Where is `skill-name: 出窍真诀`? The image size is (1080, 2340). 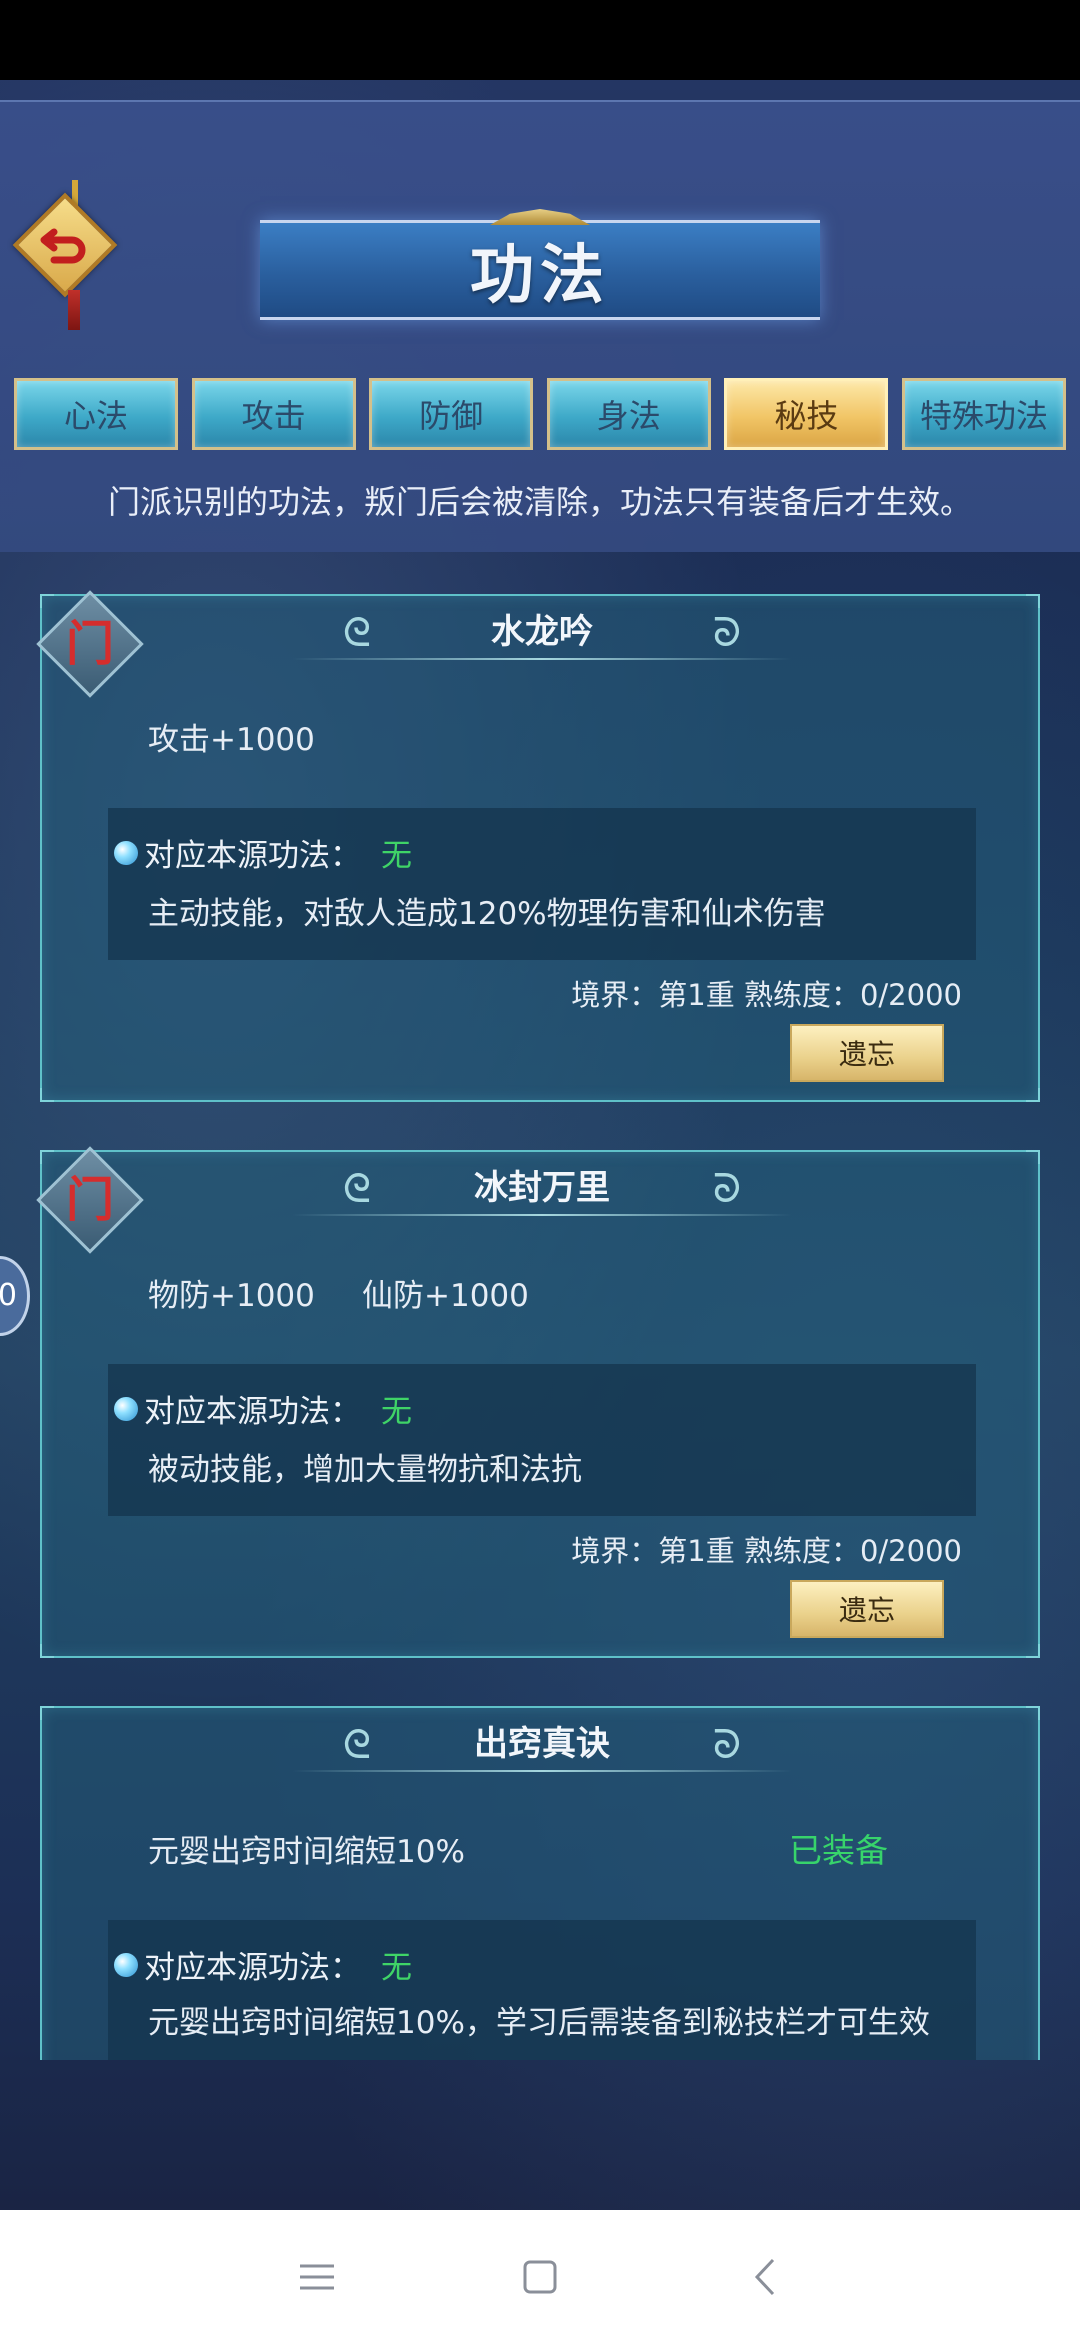
skill-name: 出窍真诀 is located at coordinates (542, 1744).